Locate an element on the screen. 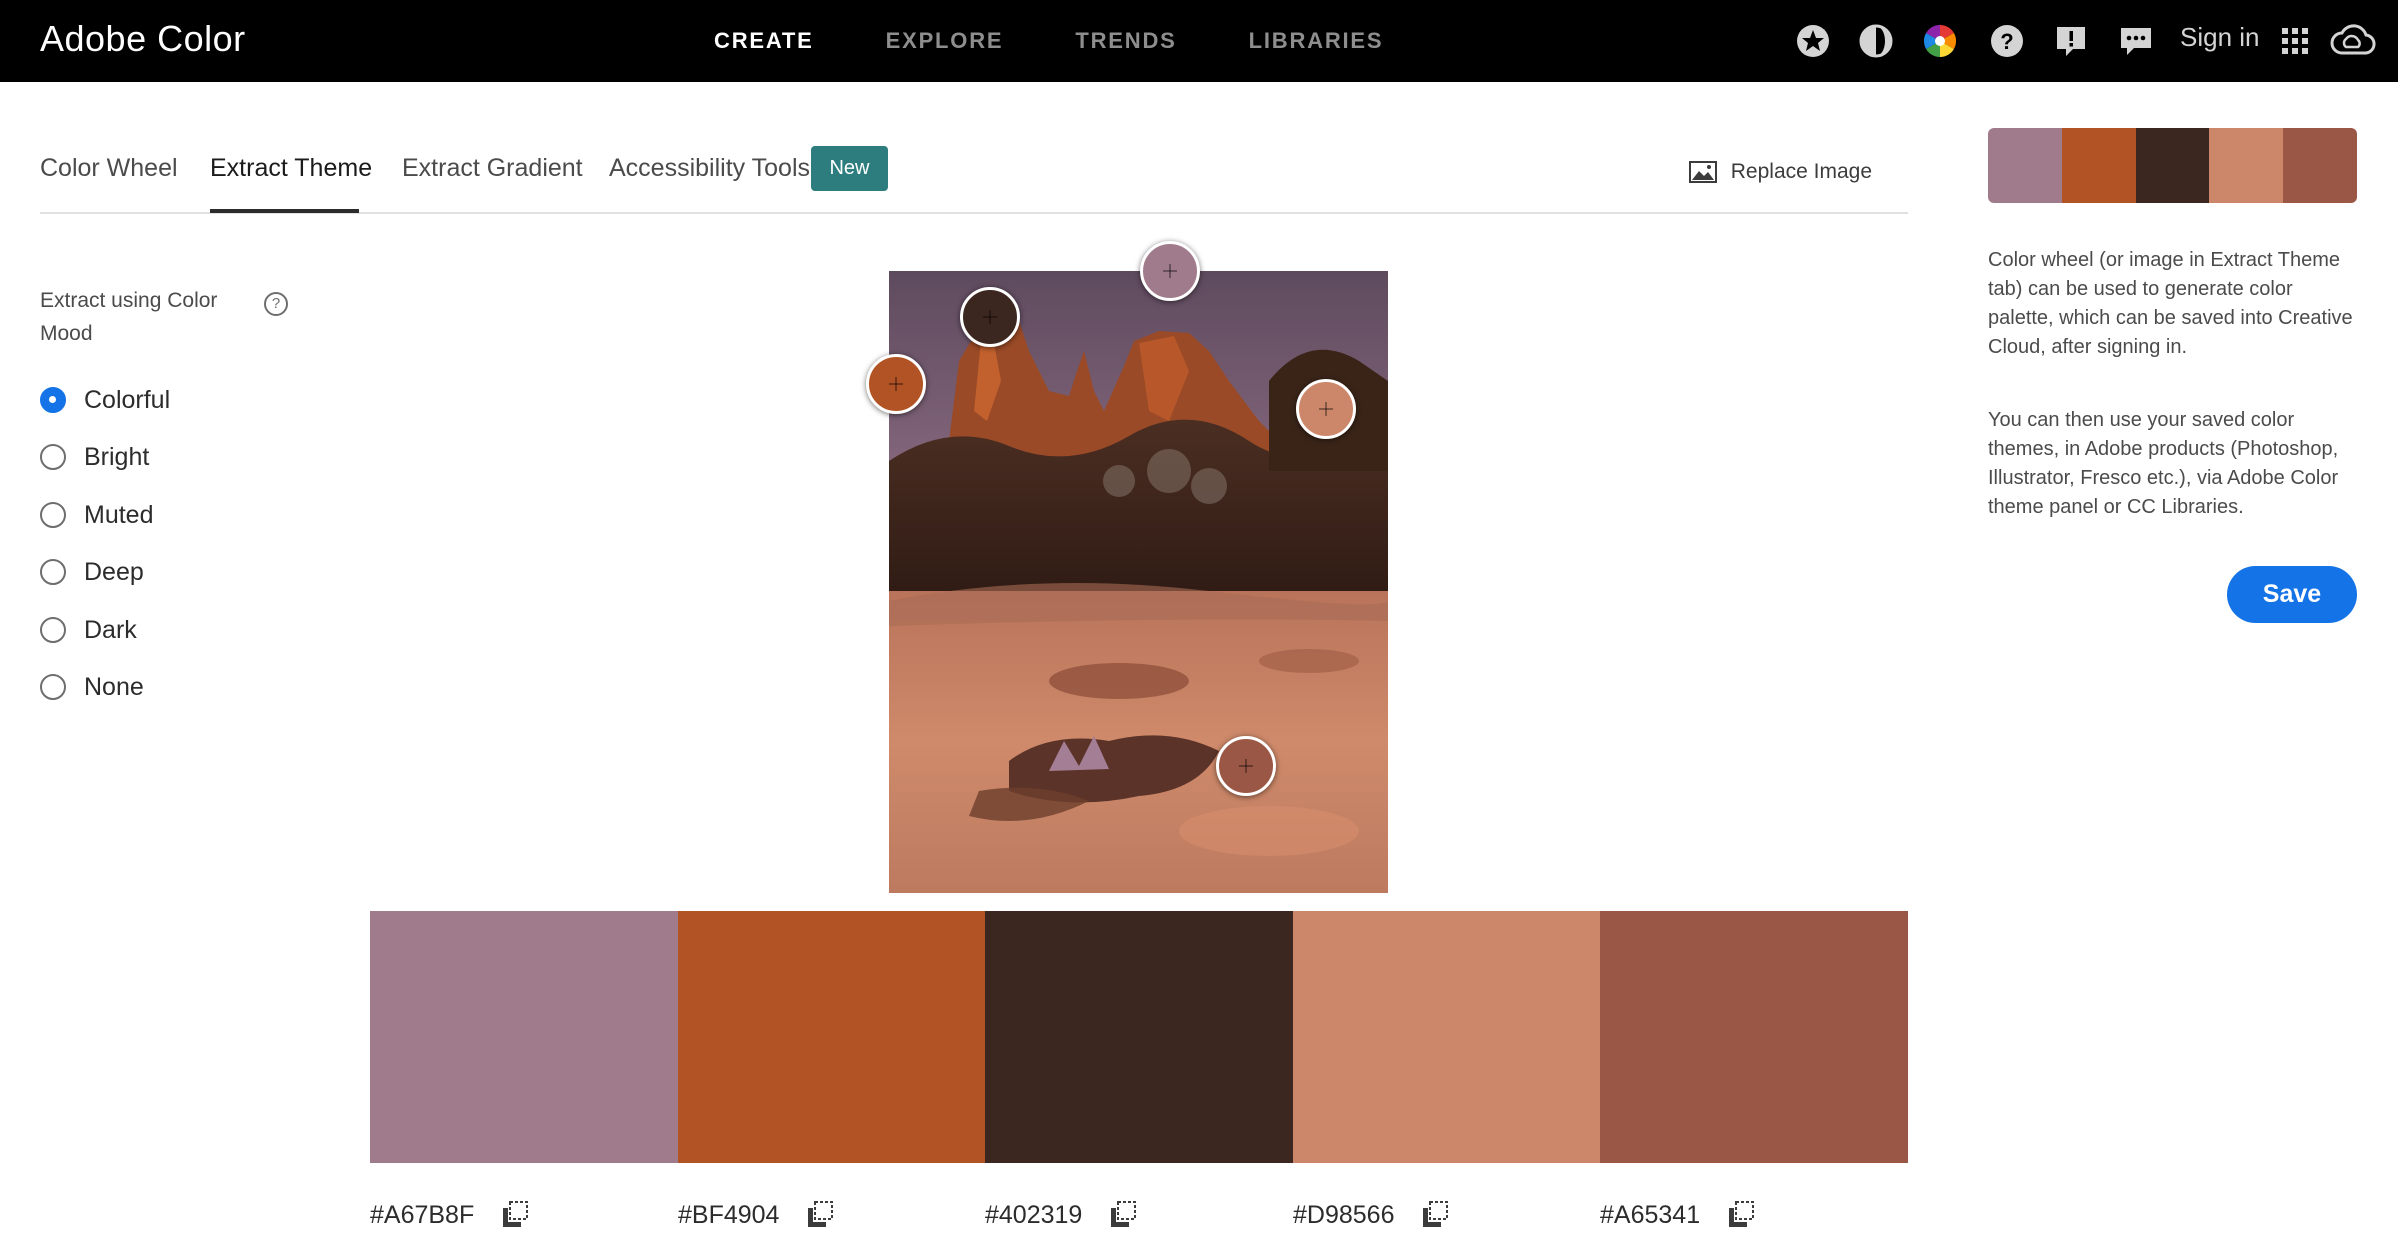 This screenshot has height=1255, width=2398. apps-grid-icon is located at coordinates (2295, 41).